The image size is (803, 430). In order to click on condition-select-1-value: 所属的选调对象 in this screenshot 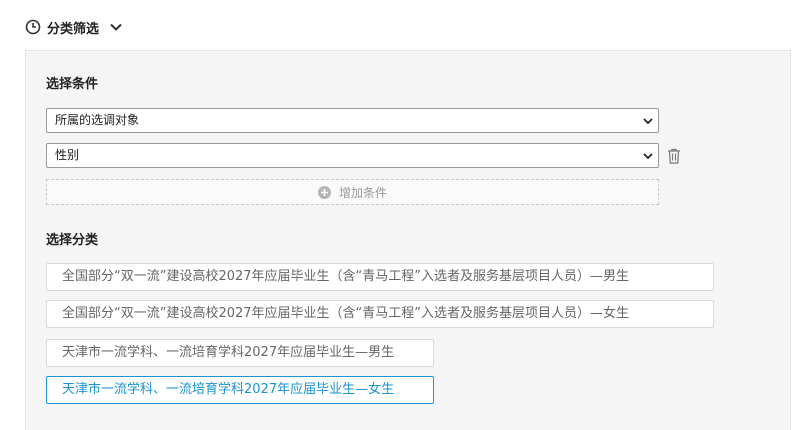, I will do `click(97, 120)`.